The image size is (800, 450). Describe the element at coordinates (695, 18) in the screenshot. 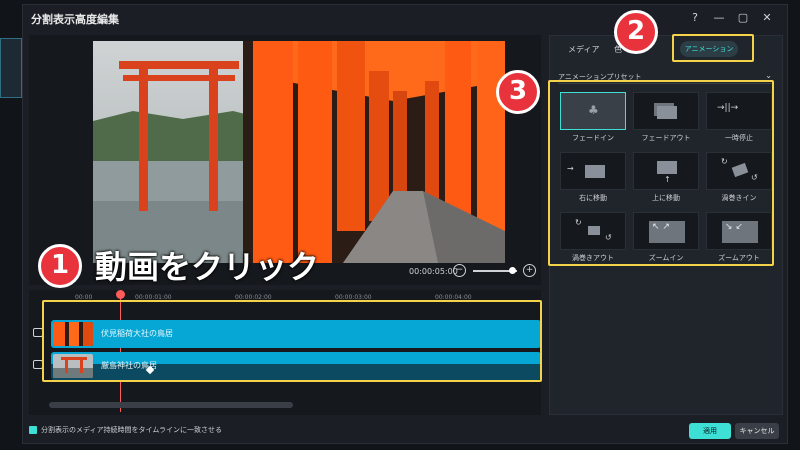

I see `help-circle-icon: ?` at that location.